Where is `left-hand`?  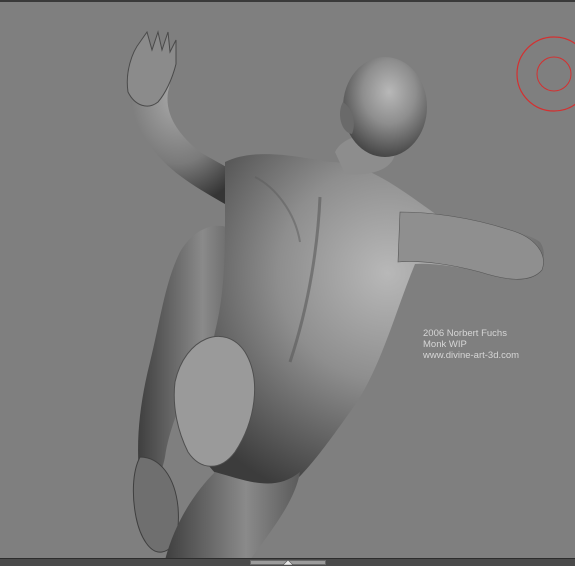 left-hand is located at coordinates (151, 68).